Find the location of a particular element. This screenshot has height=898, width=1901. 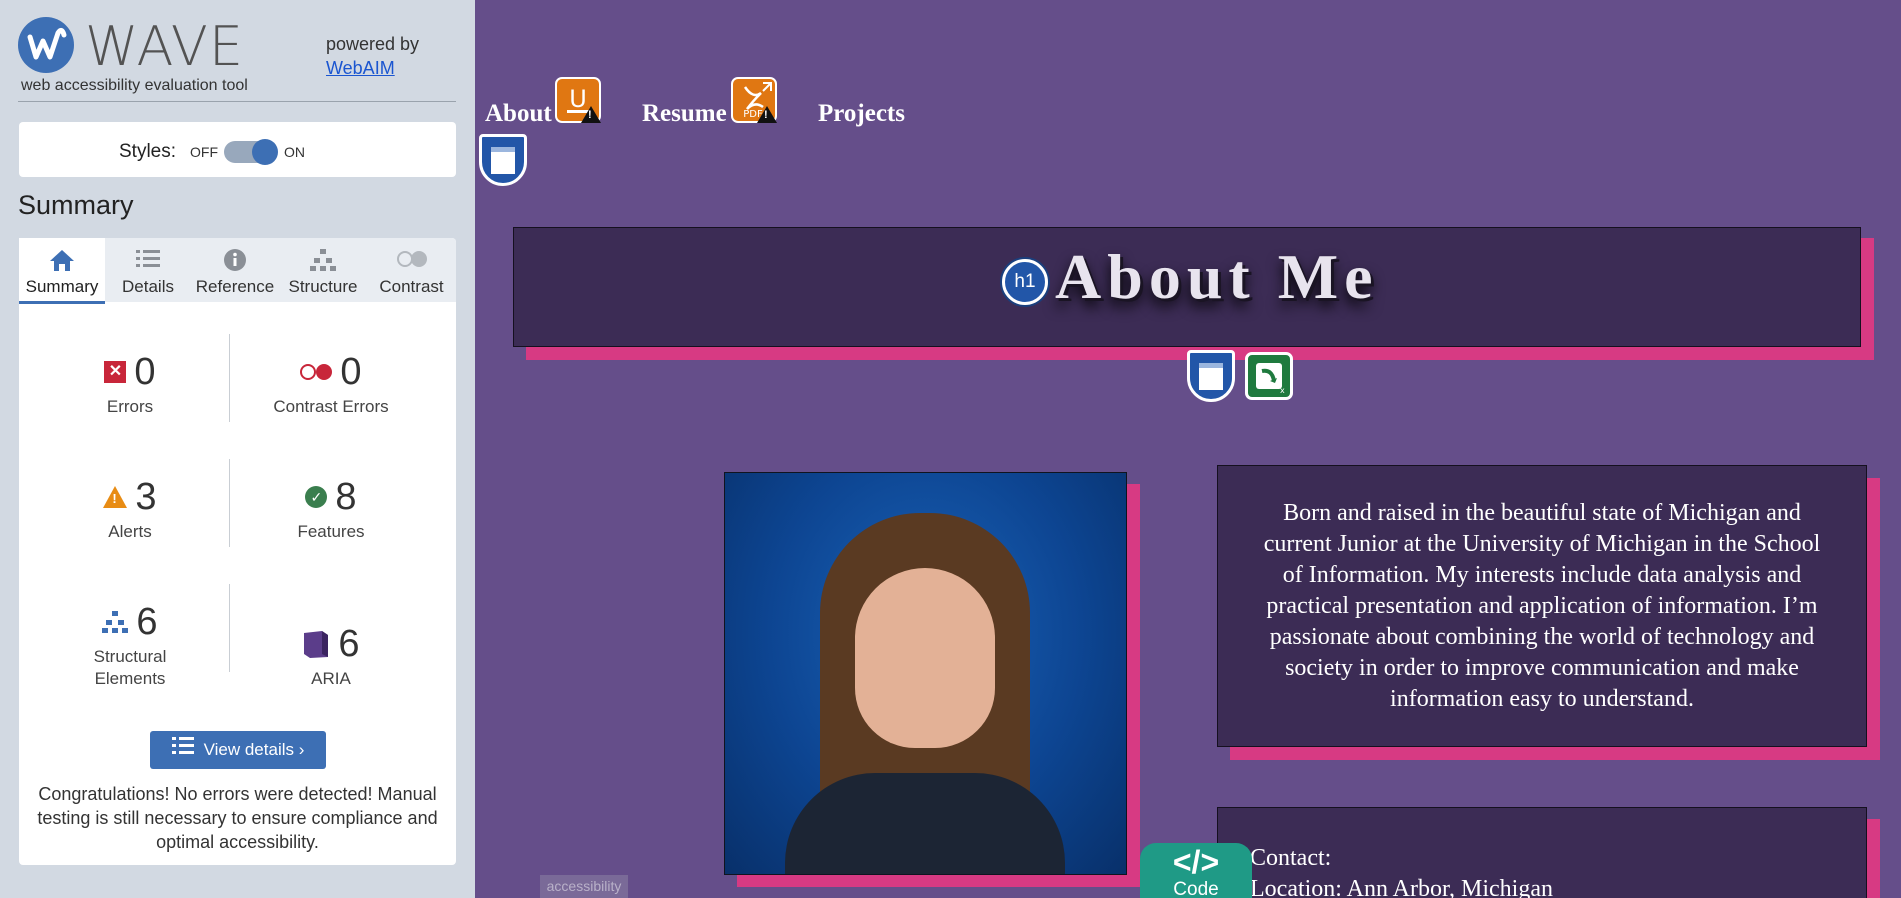

structural-label: Structural Elements is located at coordinates (130, 667).